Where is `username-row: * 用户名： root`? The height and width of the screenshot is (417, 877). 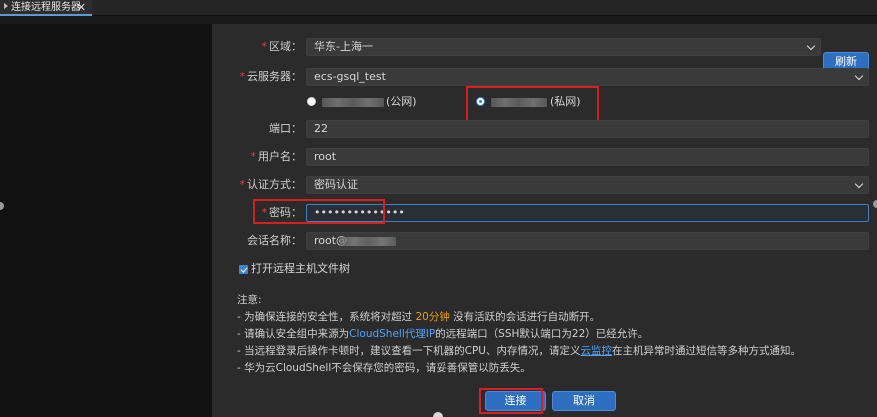
username-row: * 用户名： root is located at coordinates (544, 157).